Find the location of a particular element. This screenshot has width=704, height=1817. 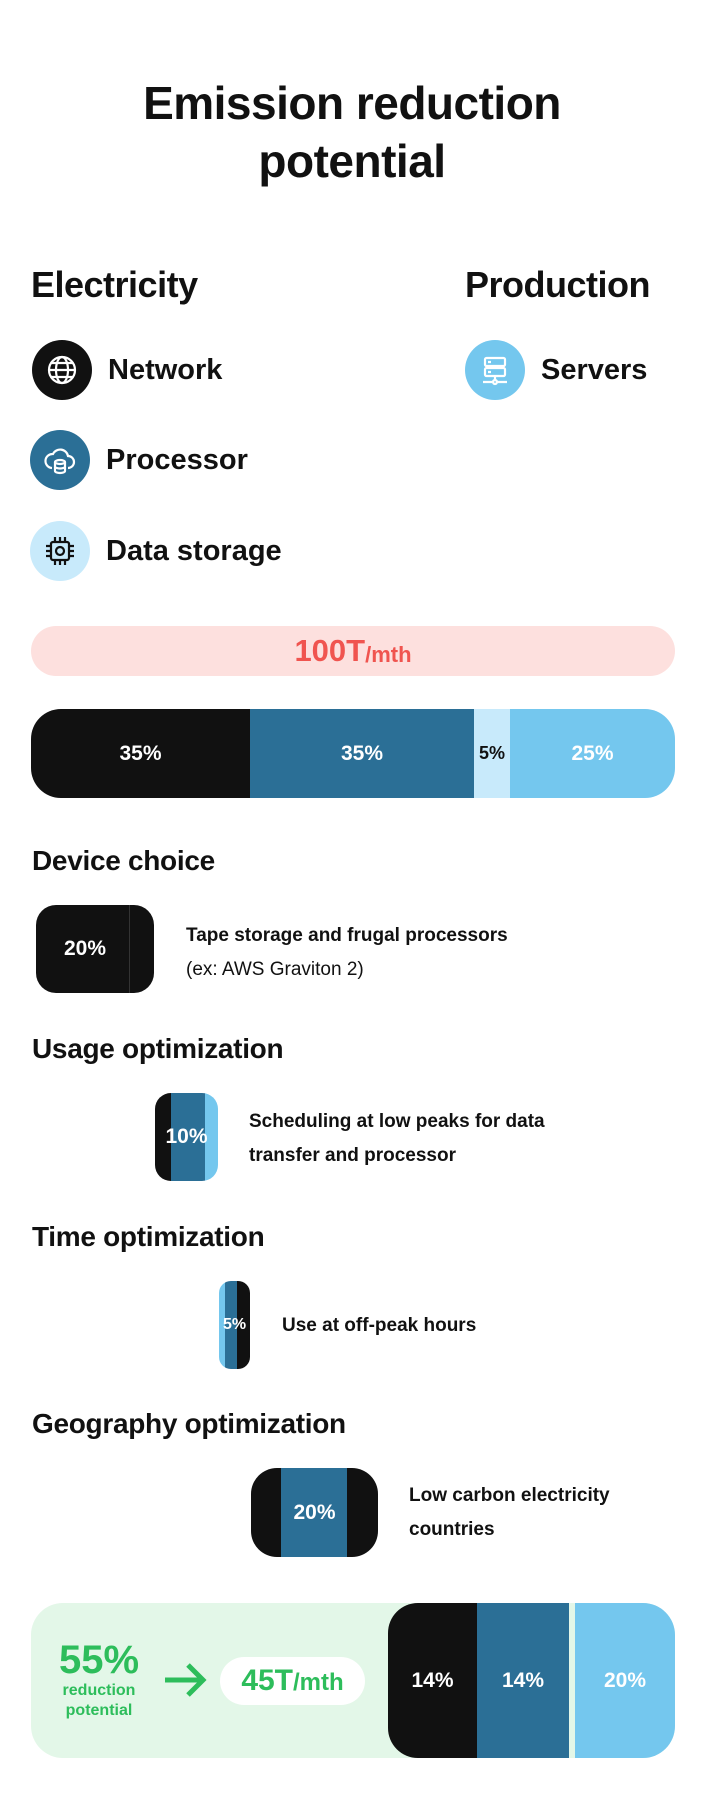

section-heading: Usage optimization is located at coordinates (158, 1048).